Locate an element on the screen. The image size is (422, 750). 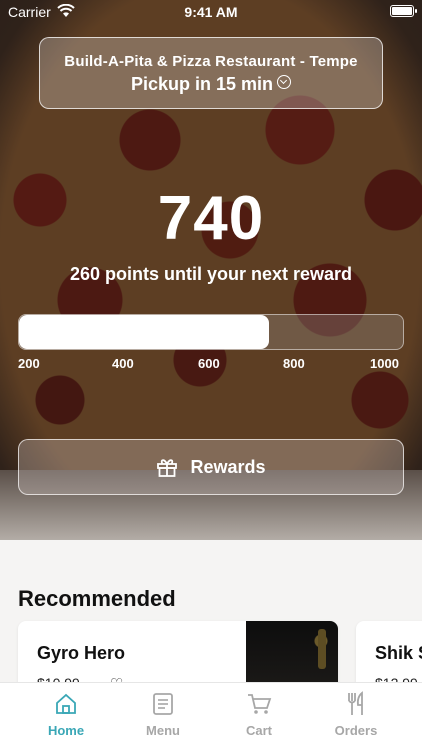
points-until-reward: 260 points until your next reward is located at coordinates (211, 274).